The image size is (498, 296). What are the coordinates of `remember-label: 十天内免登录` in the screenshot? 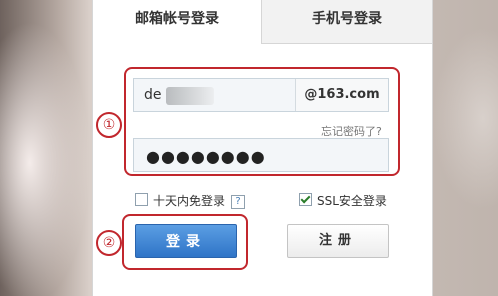 It's located at (189, 201).